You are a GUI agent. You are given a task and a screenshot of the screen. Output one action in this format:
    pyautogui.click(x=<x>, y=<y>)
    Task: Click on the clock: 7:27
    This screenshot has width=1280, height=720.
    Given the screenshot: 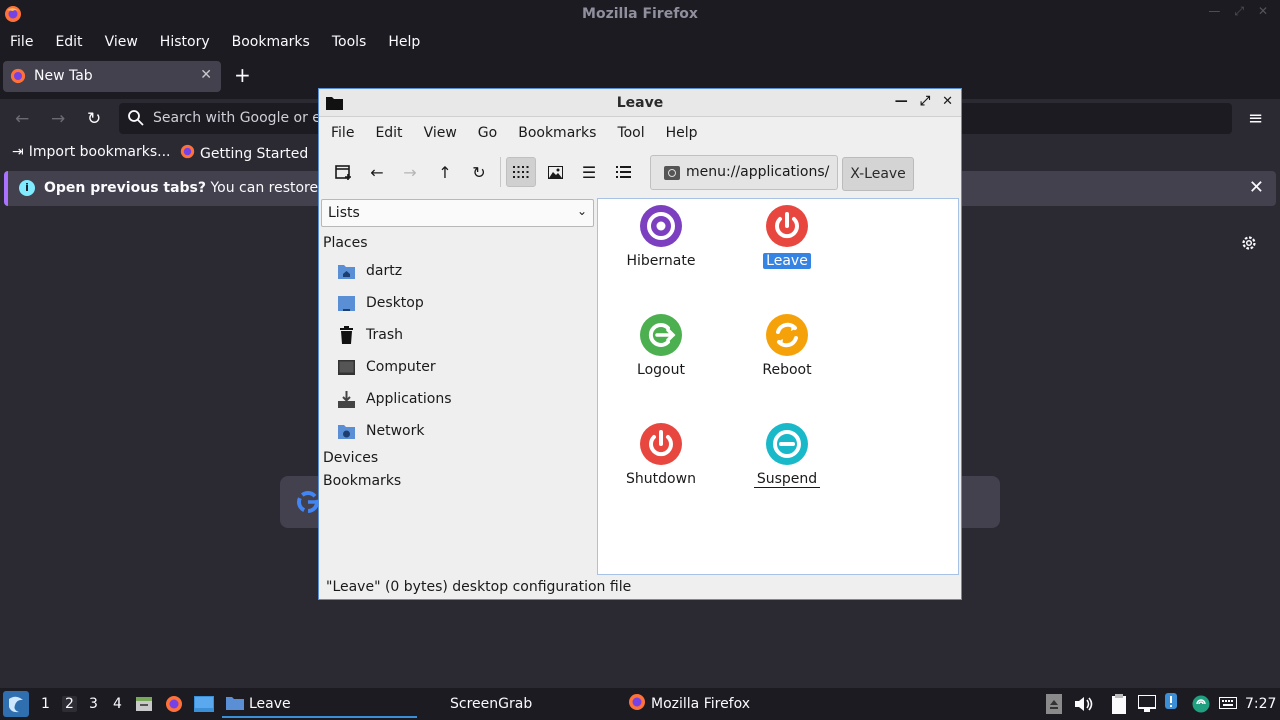 What is the action you would take?
    pyautogui.click(x=1260, y=704)
    